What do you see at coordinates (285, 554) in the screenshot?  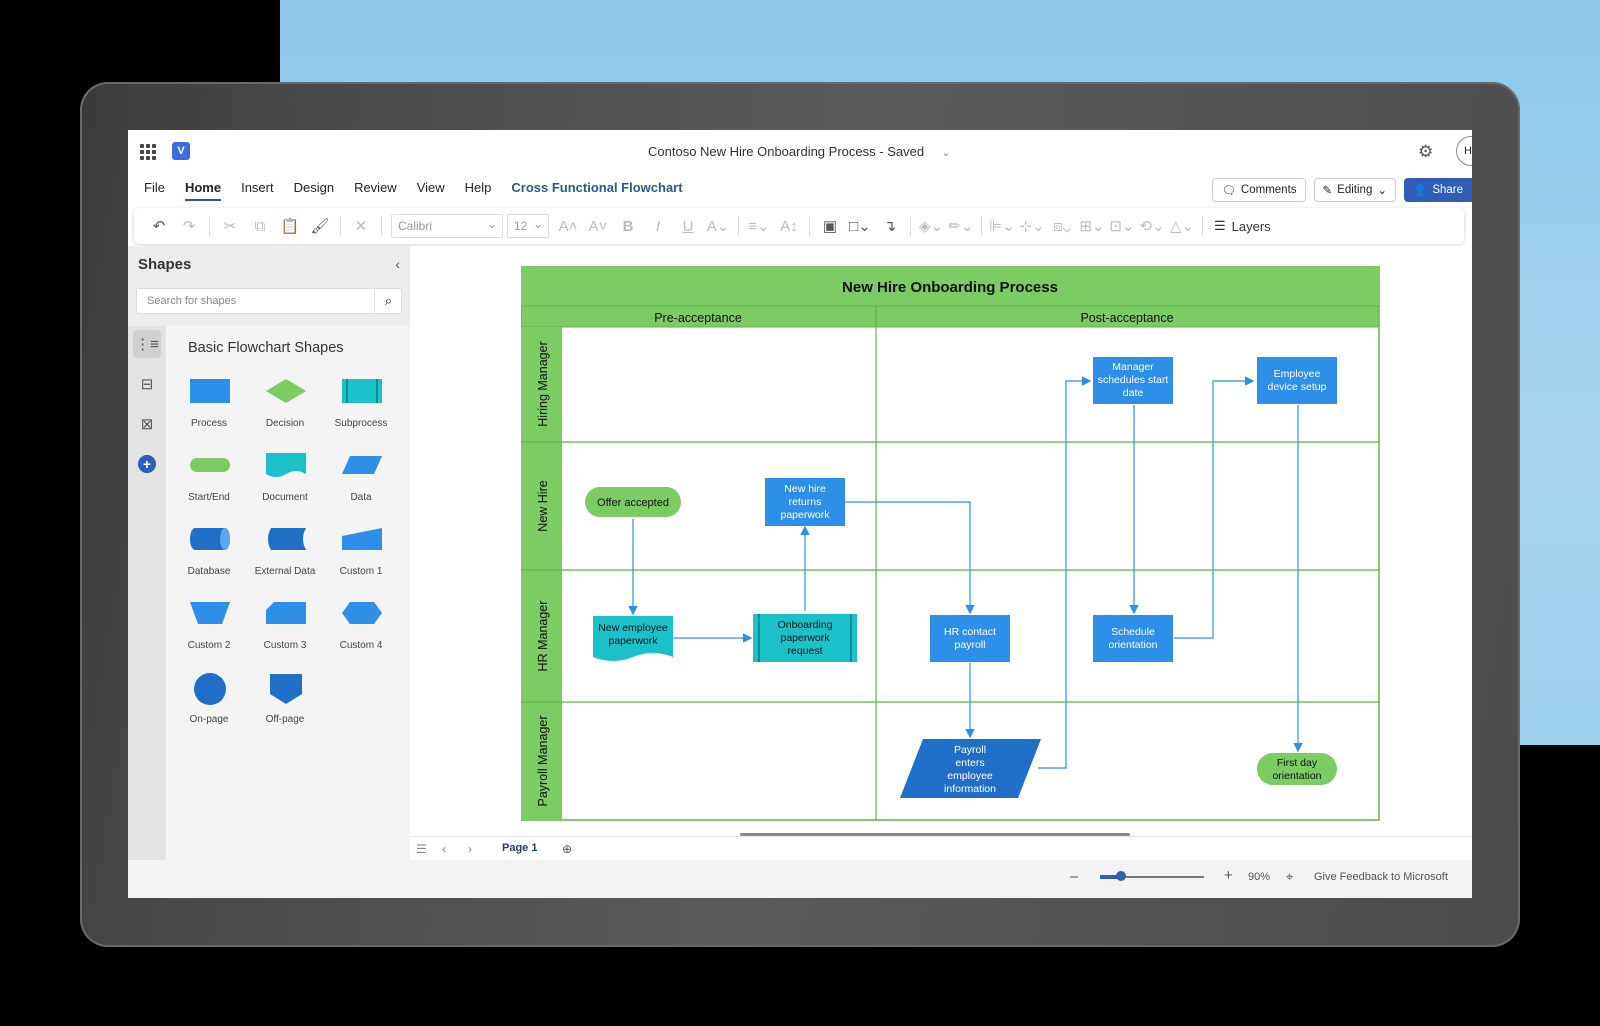 I see `shape-external-data: External Data` at bounding box center [285, 554].